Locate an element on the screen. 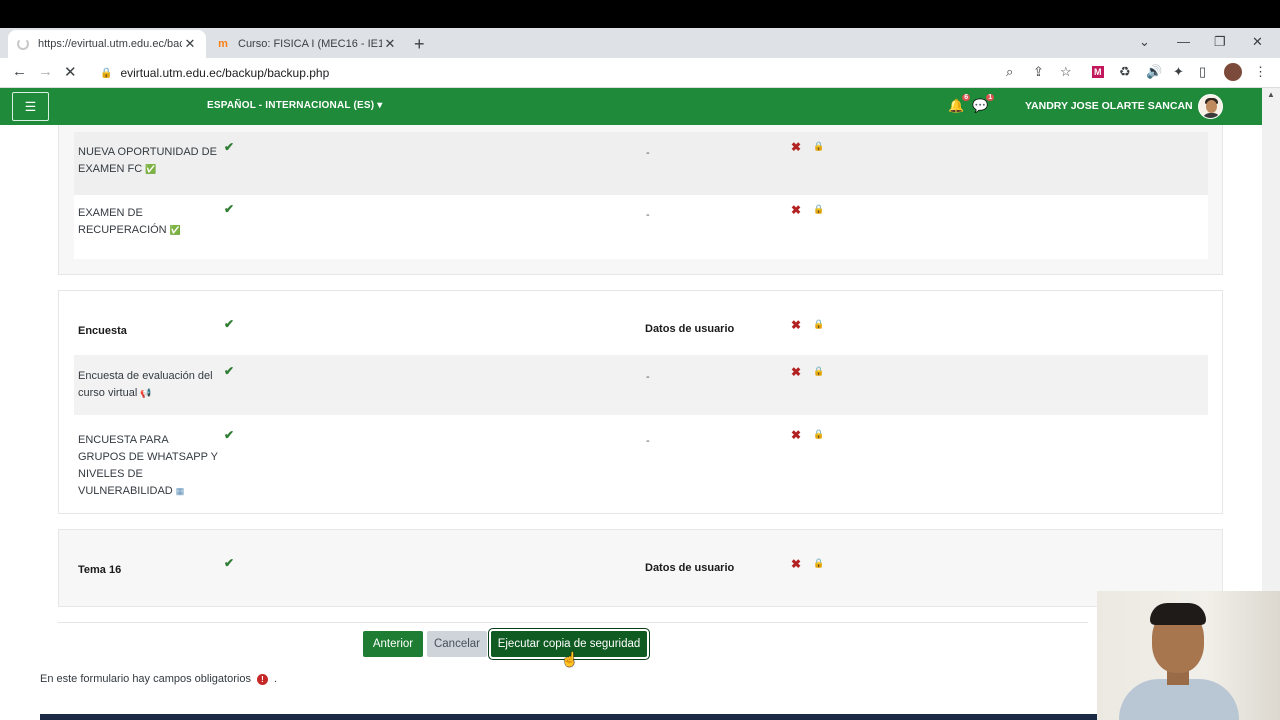  extensions-puzzle-icon: ✦ is located at coordinates (1178, 72).